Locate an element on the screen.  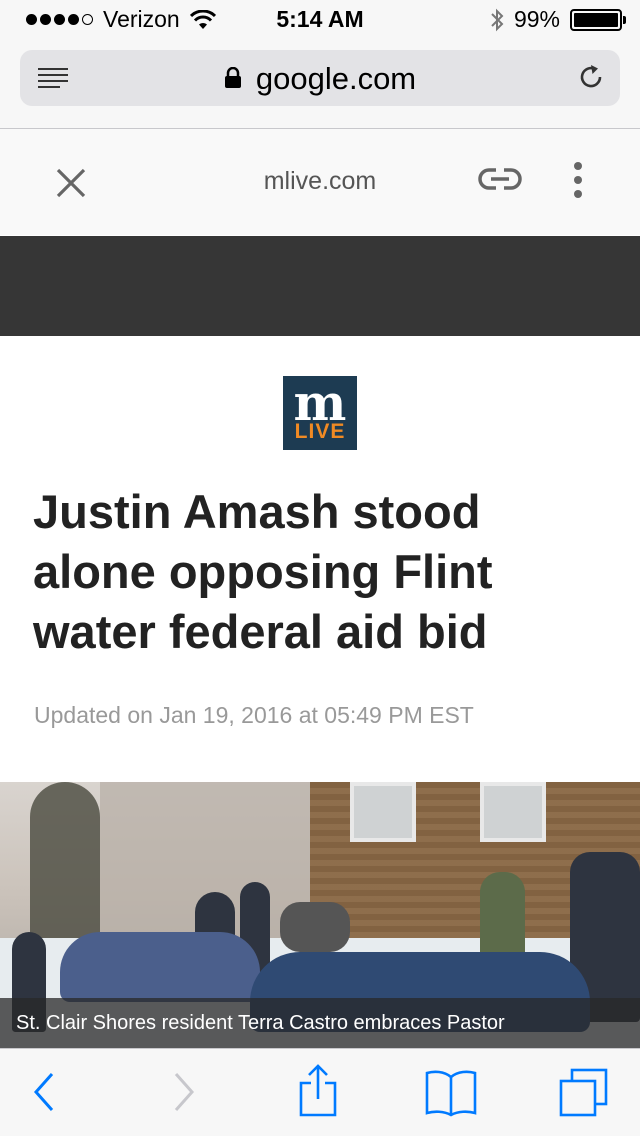
lock-icon is located at coordinates (232, 77).